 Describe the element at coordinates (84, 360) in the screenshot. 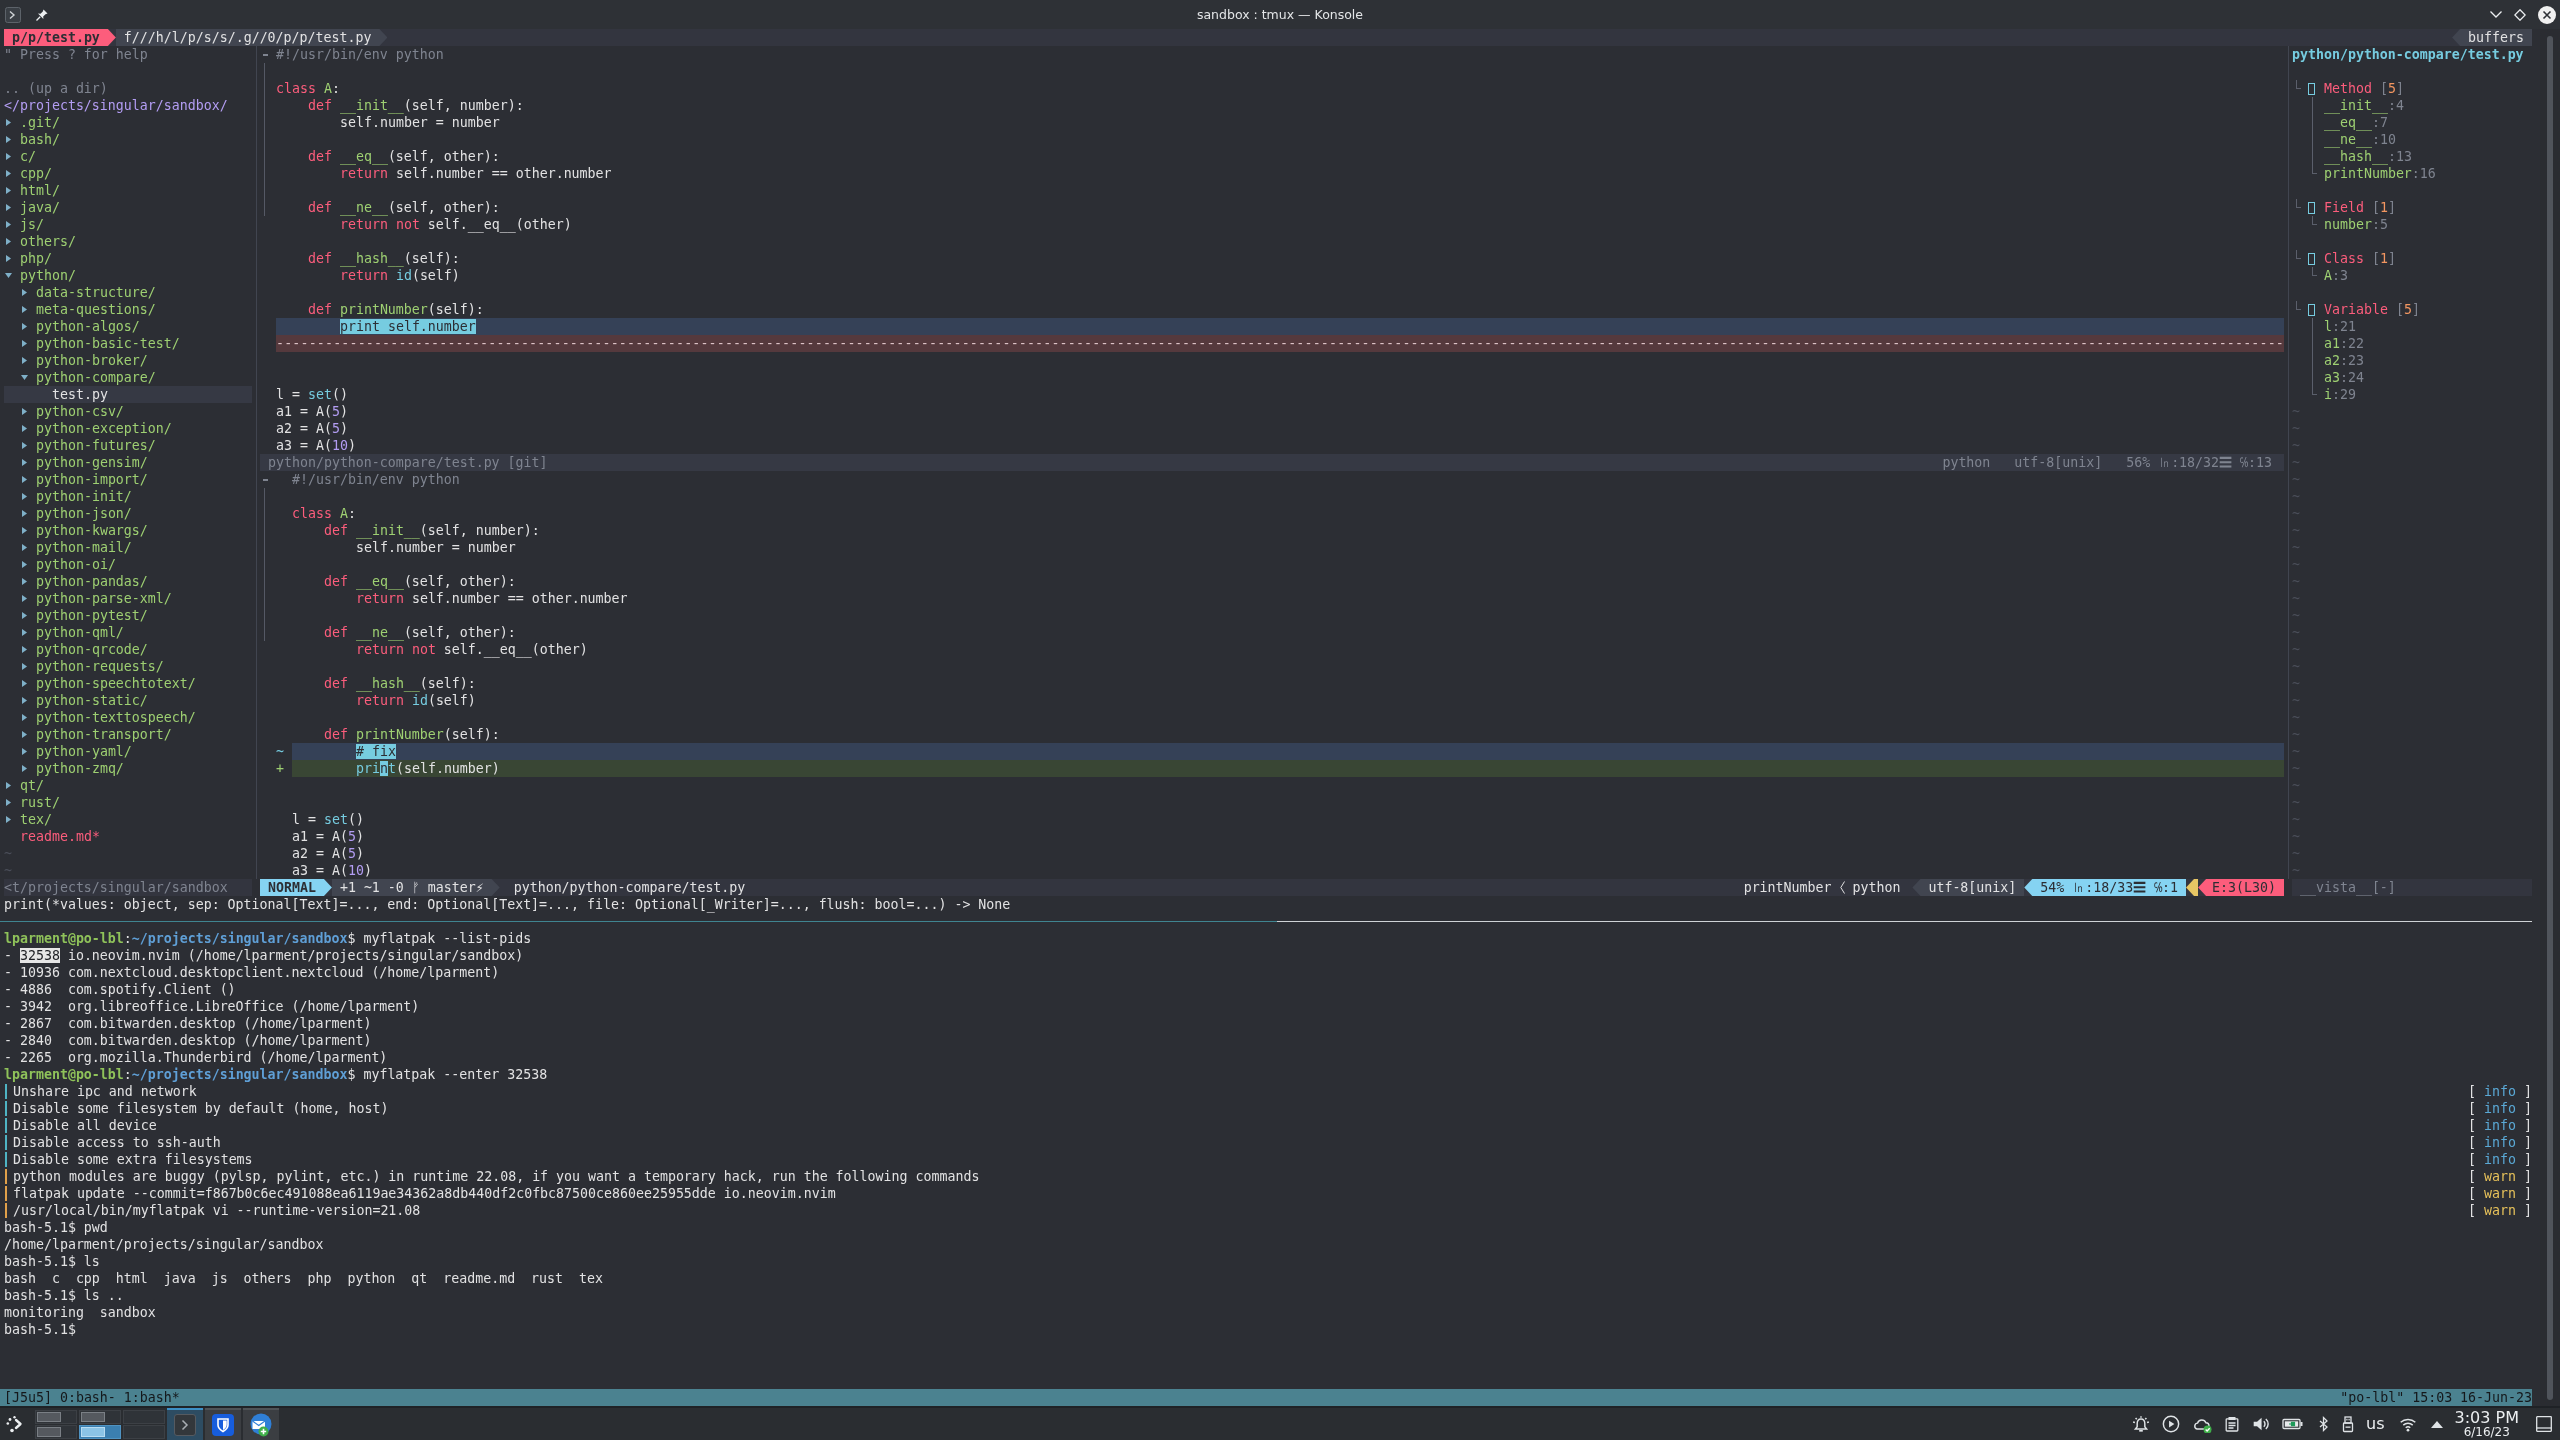

I see `folder-item: python-broker/` at that location.